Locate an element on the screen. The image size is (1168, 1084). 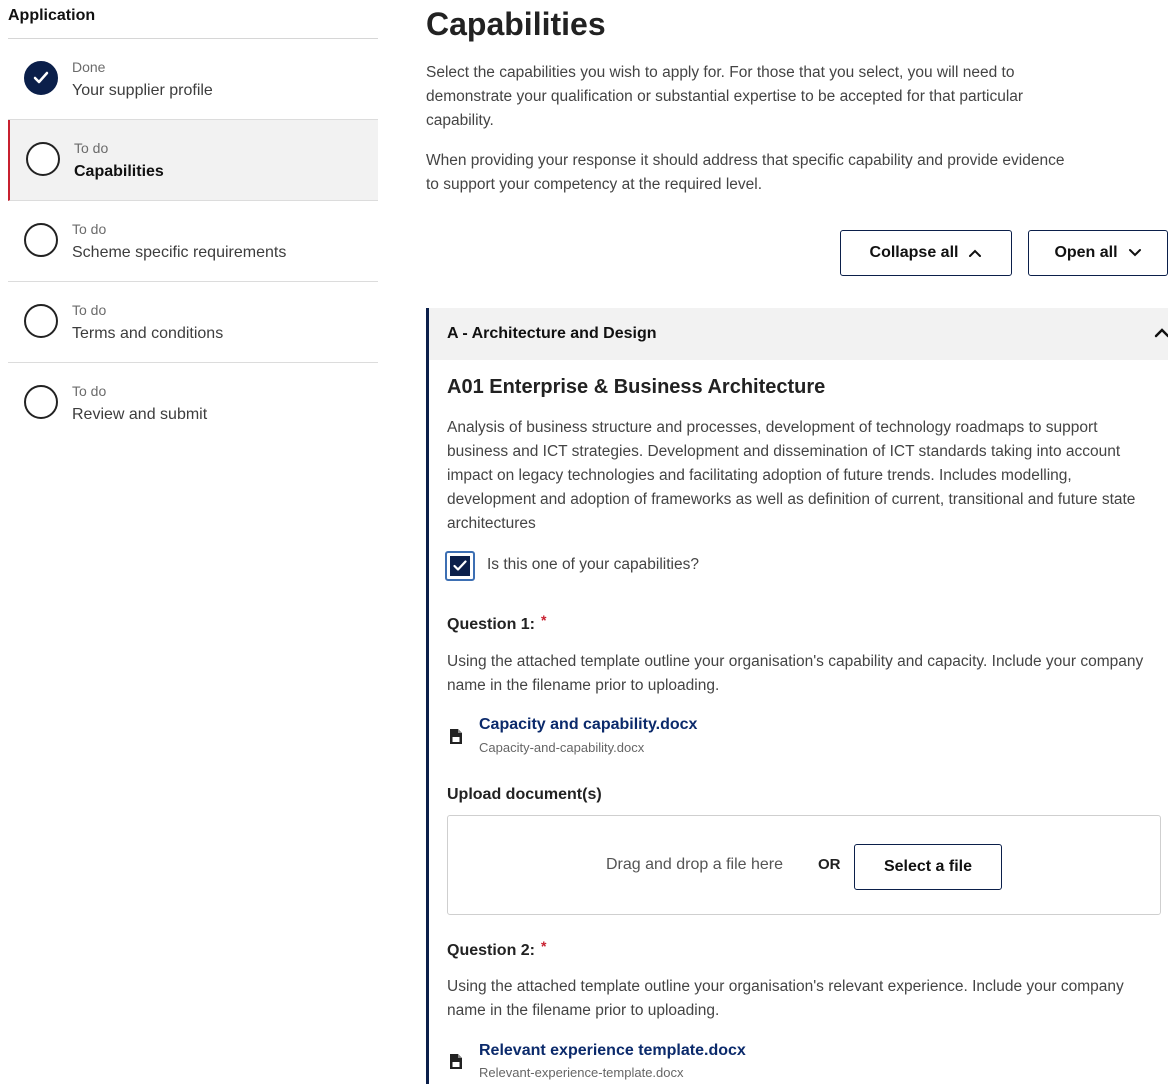
check-icon is located at coordinates (460, 566).